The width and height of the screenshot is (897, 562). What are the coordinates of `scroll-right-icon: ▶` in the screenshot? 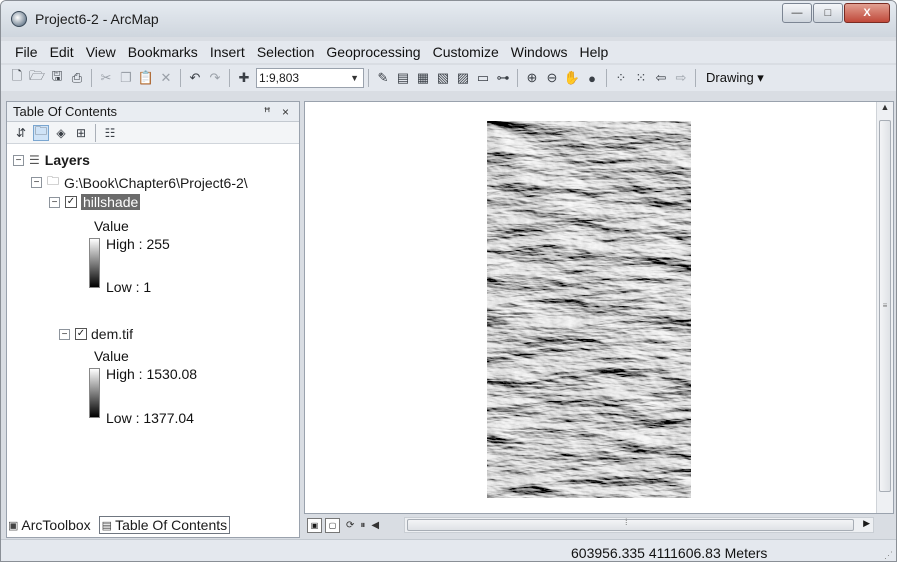 It's located at (866, 523).